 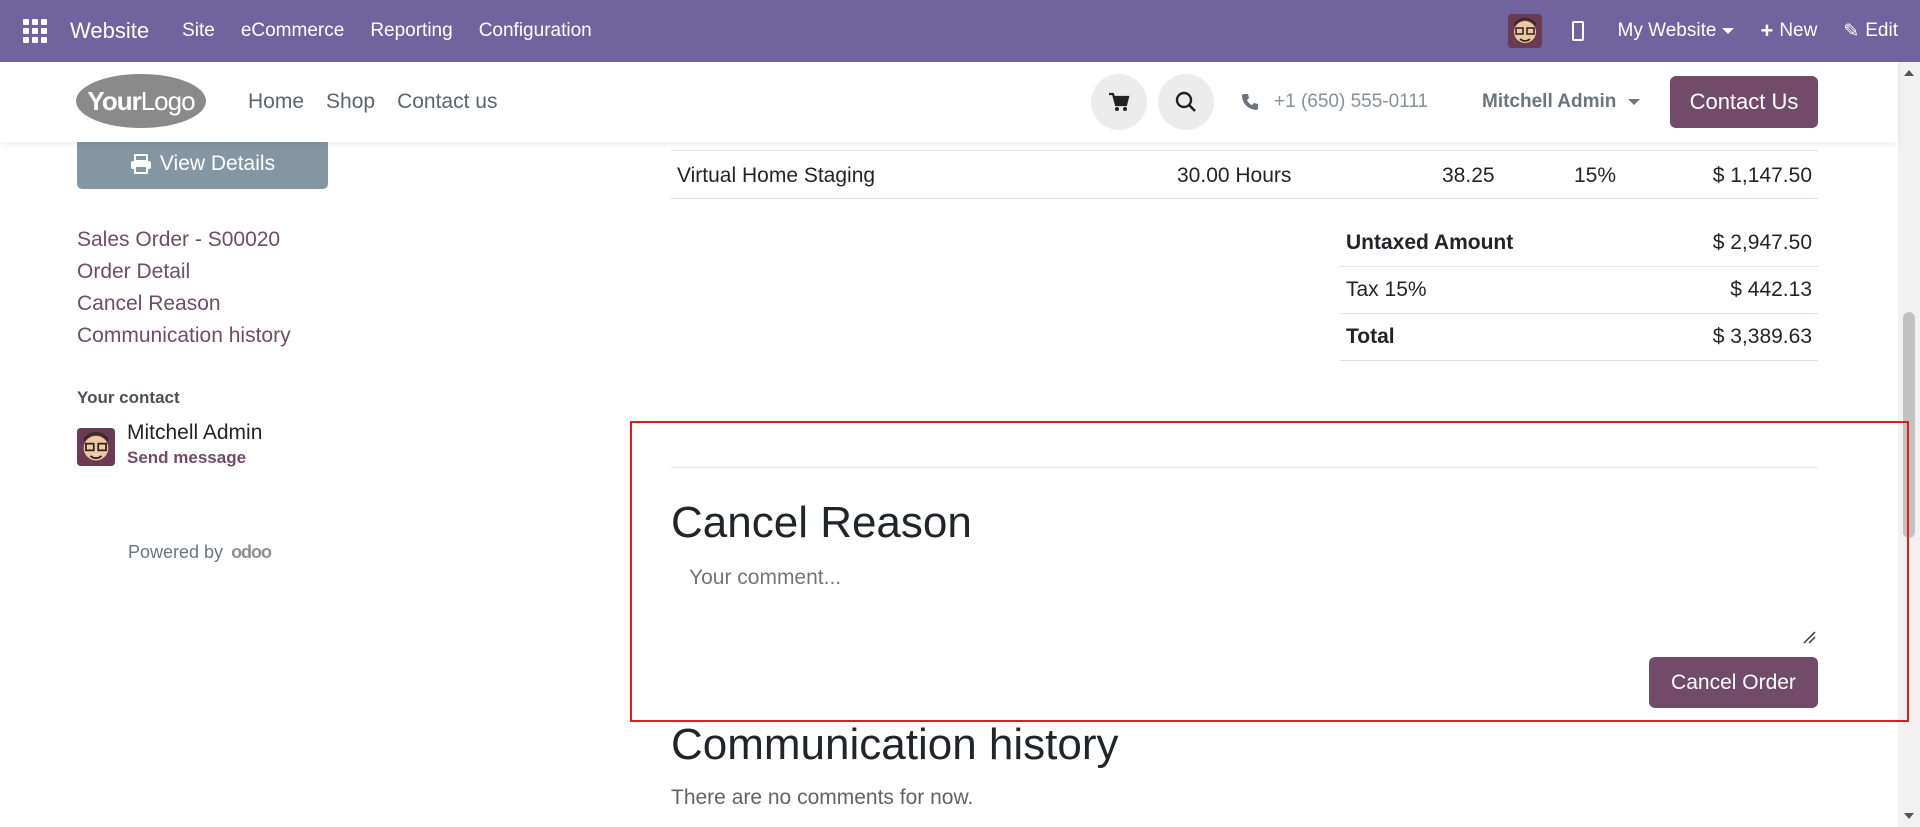 What do you see at coordinates (1767, 30) in the screenshot?
I see `plus-icon: +` at bounding box center [1767, 30].